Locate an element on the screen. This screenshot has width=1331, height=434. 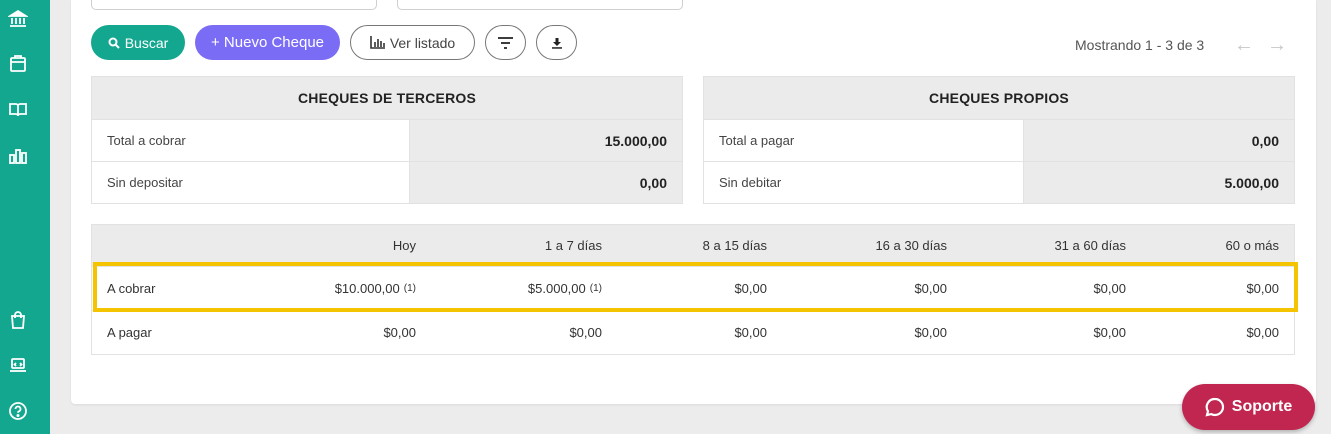
column-header-8-15: 8 a 15 días is located at coordinates (734, 245).